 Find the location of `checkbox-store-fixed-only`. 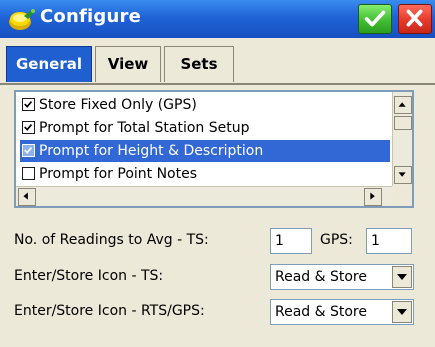

checkbox-store-fixed-only is located at coordinates (28, 104).